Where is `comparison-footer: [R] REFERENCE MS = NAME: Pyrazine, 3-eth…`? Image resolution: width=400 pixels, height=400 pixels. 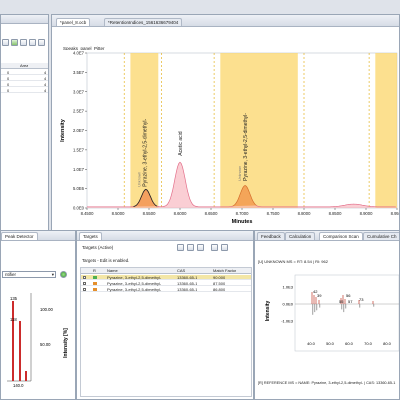 comparison-footer: [R] REFERENCE MS = NAME: Pyrazine, 3-eth… is located at coordinates (327, 383).